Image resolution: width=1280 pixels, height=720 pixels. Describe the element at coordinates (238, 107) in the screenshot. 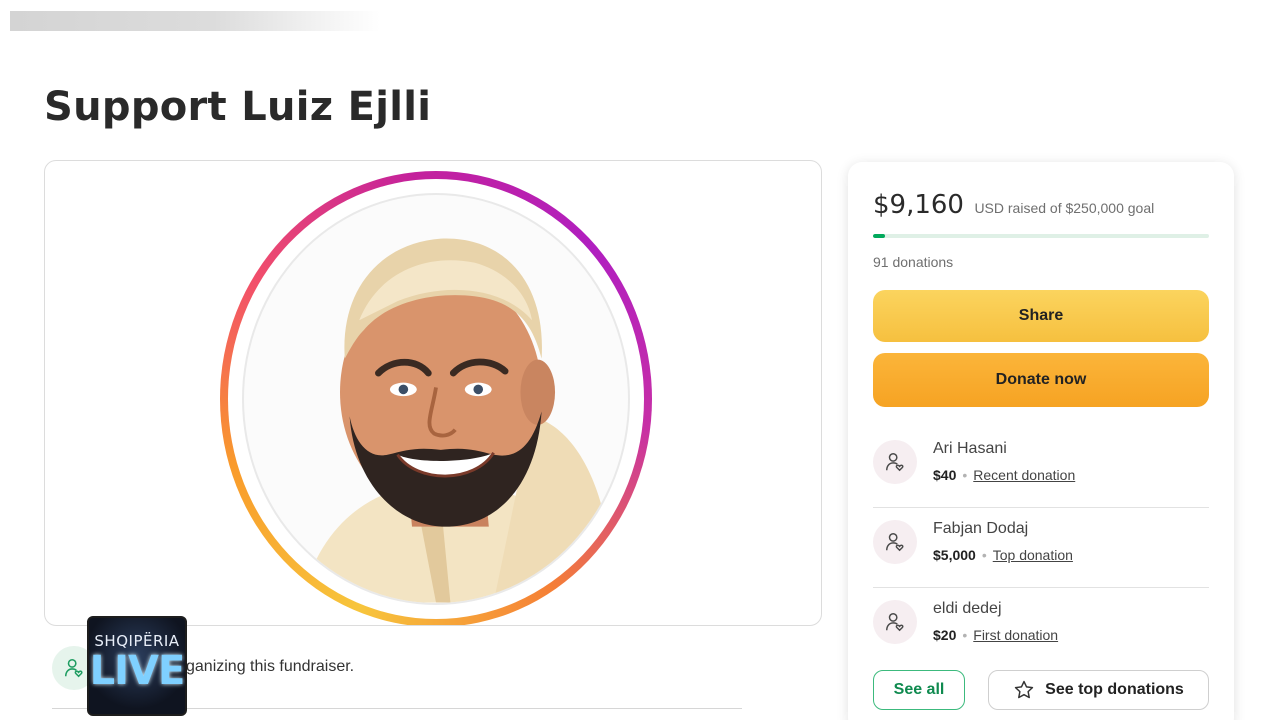

I see `page-title: Support Luiz Ejlli` at that location.